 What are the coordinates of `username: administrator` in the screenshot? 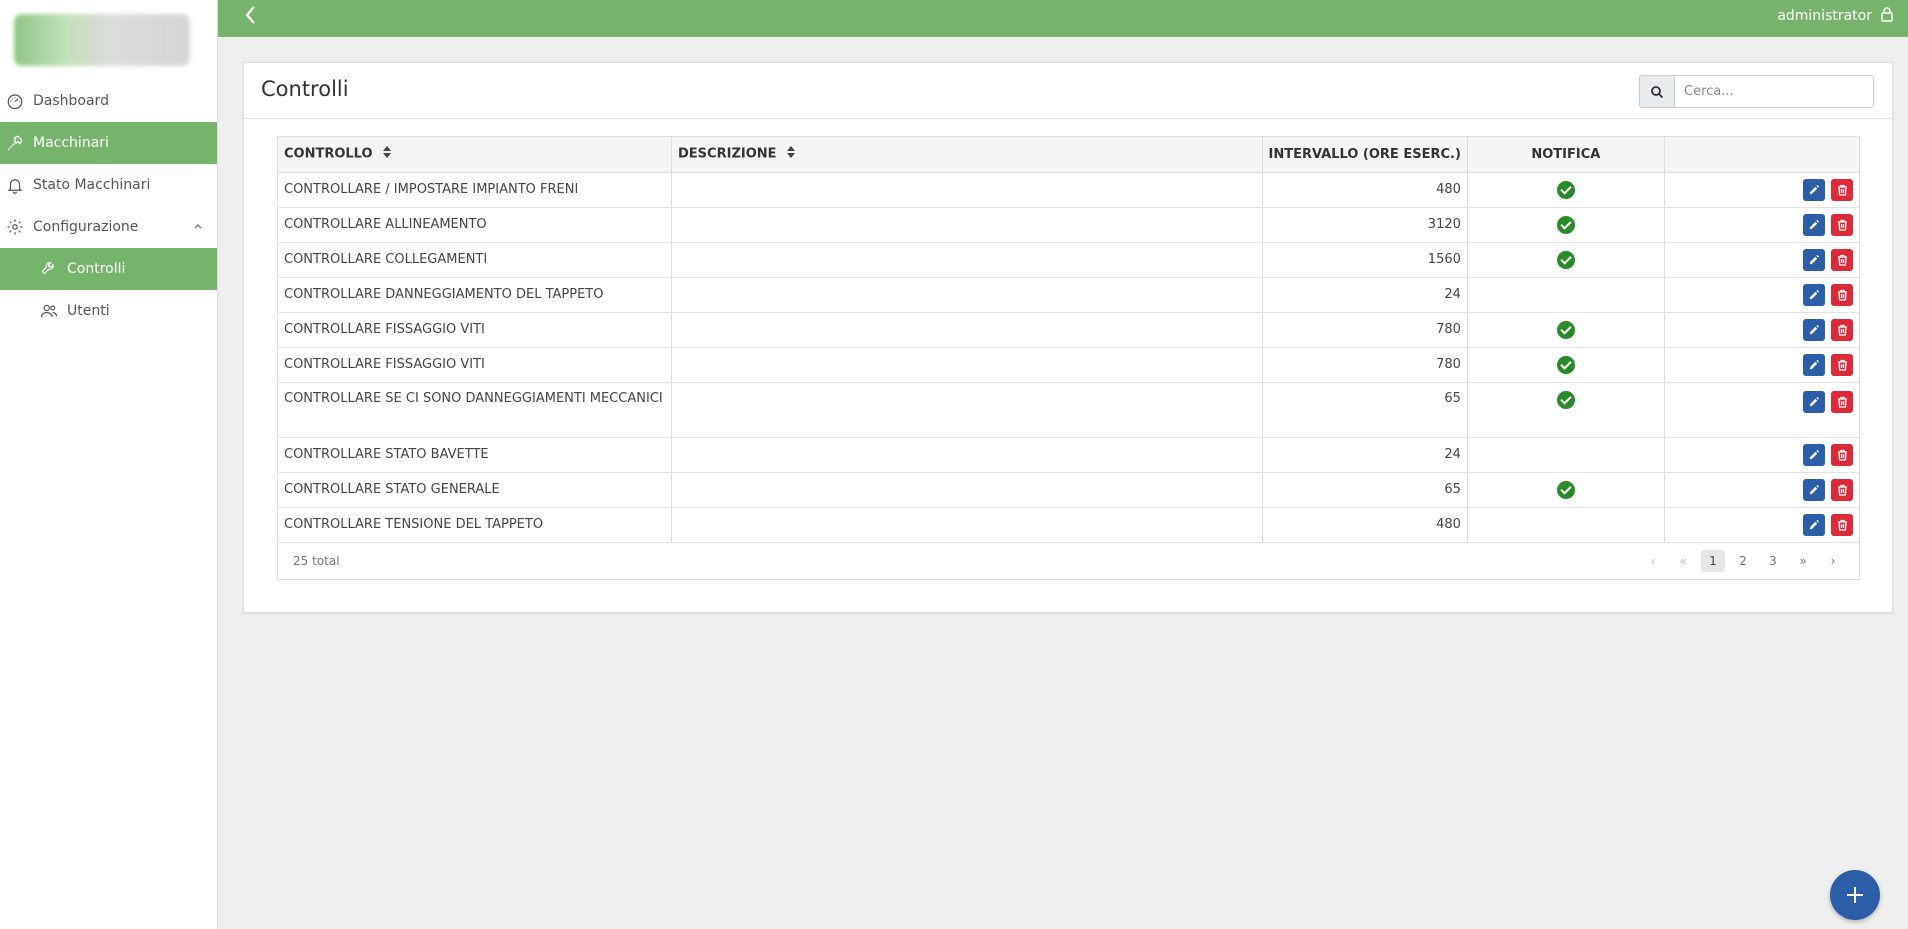 It's located at (1824, 16).